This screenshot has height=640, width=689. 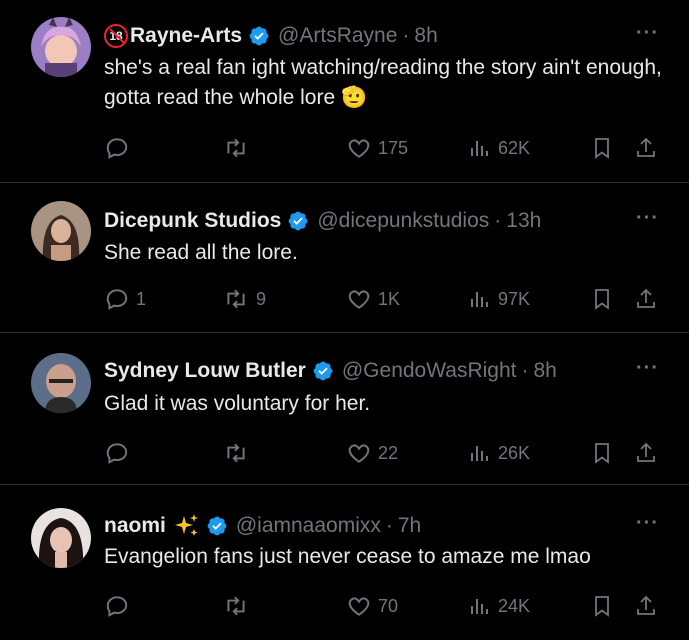 I want to click on views-button: 24K, so click(x=499, y=606).